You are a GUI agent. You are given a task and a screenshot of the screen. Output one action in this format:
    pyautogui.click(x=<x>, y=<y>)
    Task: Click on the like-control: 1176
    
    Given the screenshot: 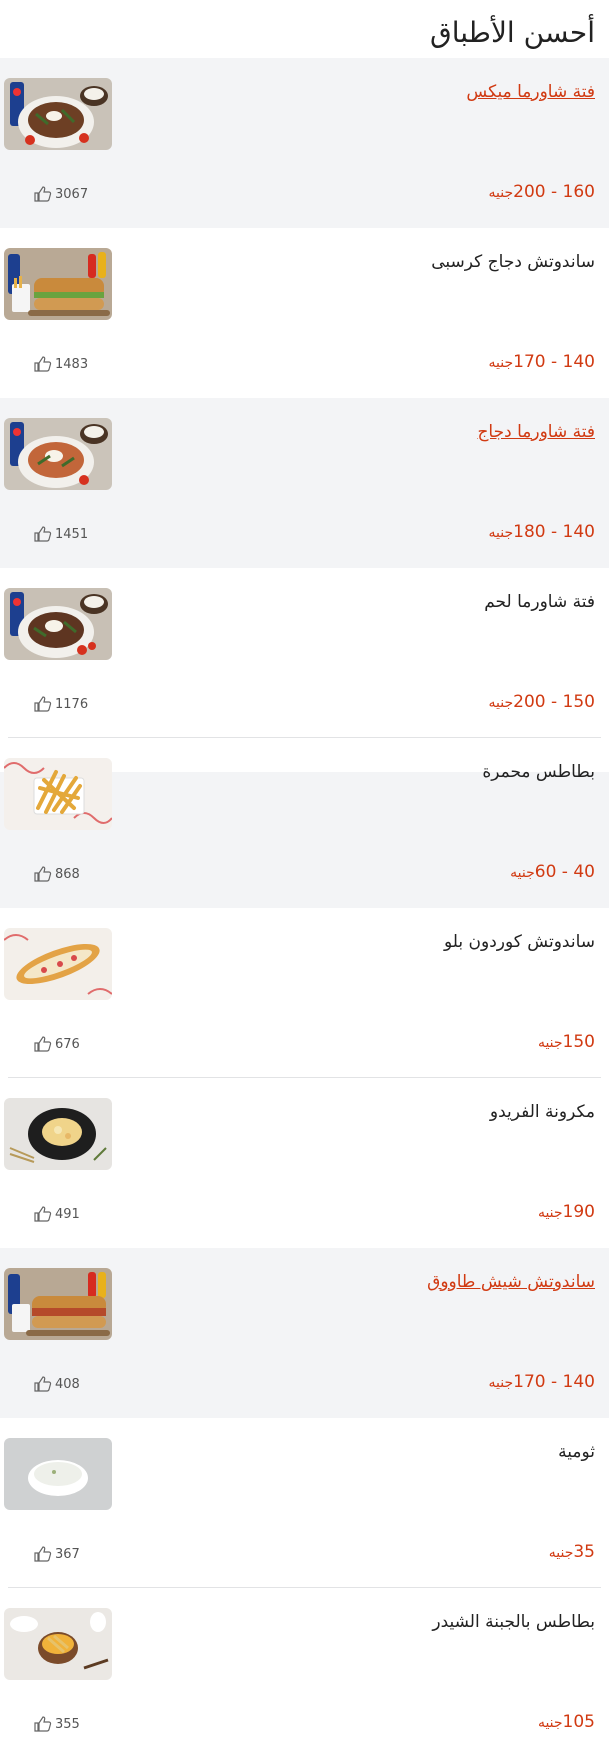 What is the action you would take?
    pyautogui.click(x=61, y=704)
    